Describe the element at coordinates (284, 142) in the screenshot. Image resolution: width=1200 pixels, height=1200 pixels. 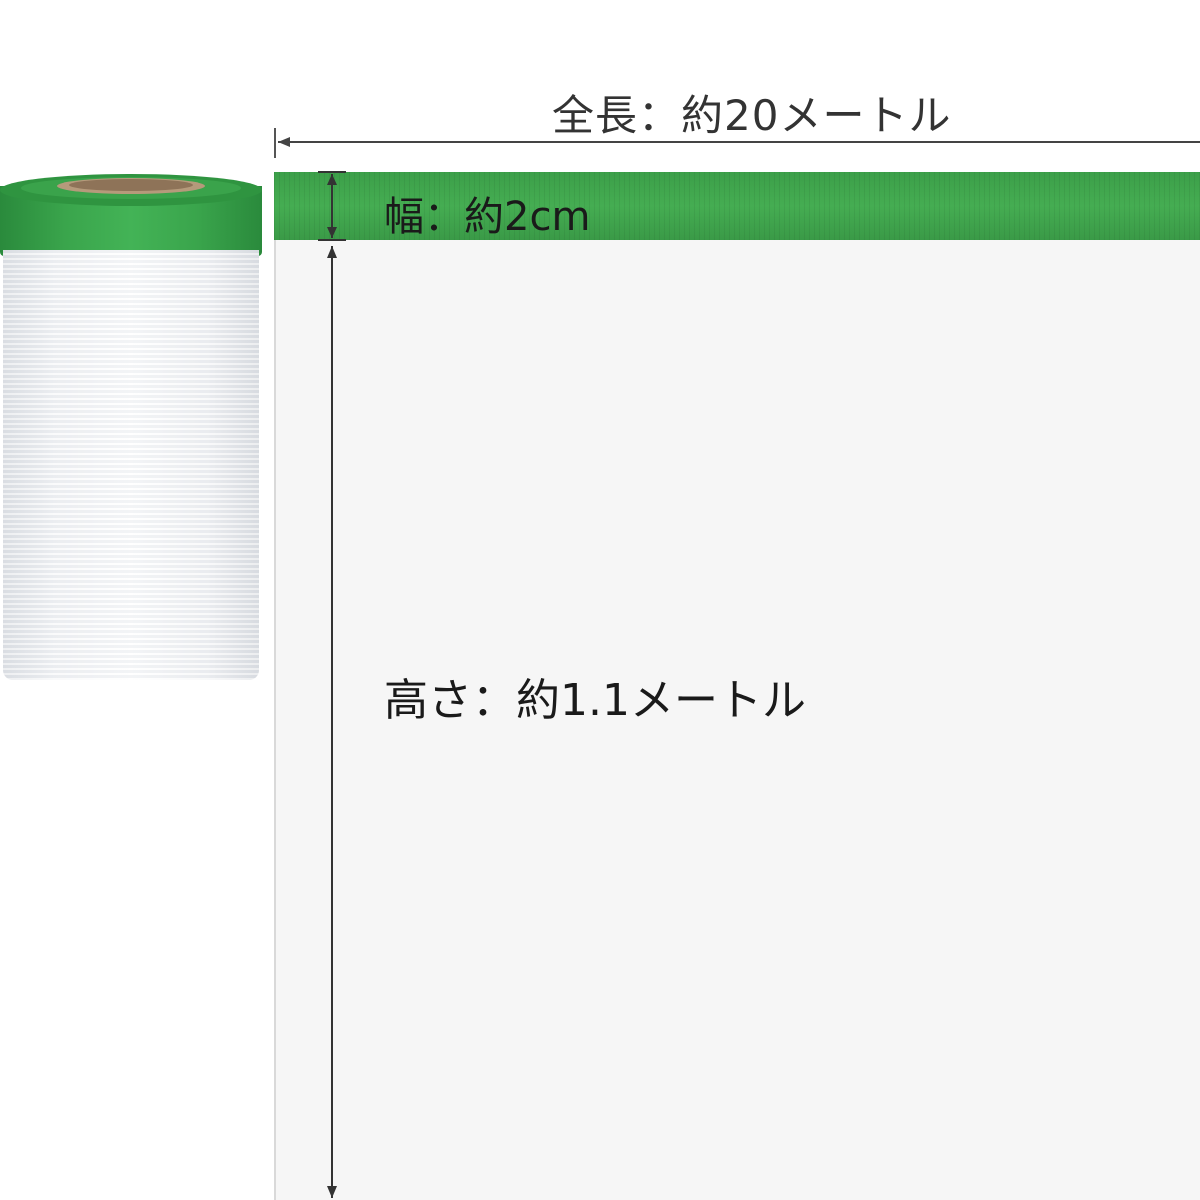
I see `length-arrowhead` at that location.